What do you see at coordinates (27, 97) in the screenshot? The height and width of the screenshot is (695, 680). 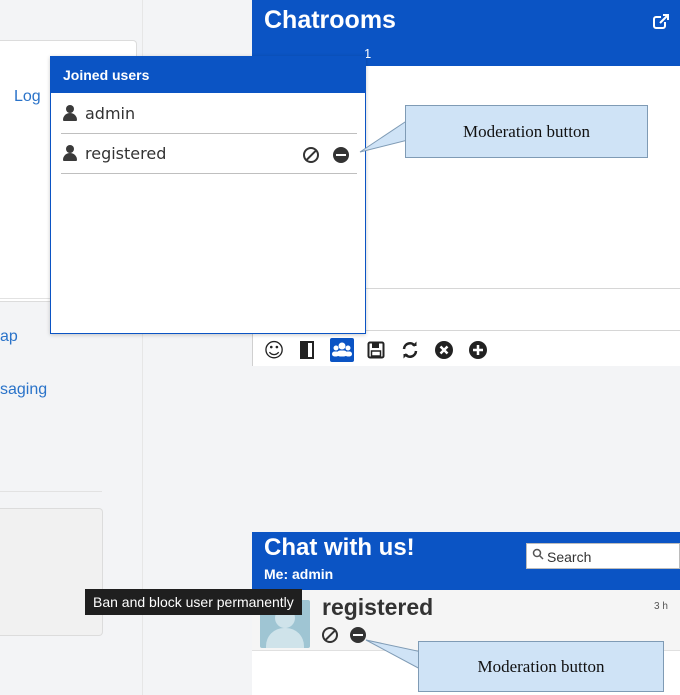 I see `login-link: Log` at bounding box center [27, 97].